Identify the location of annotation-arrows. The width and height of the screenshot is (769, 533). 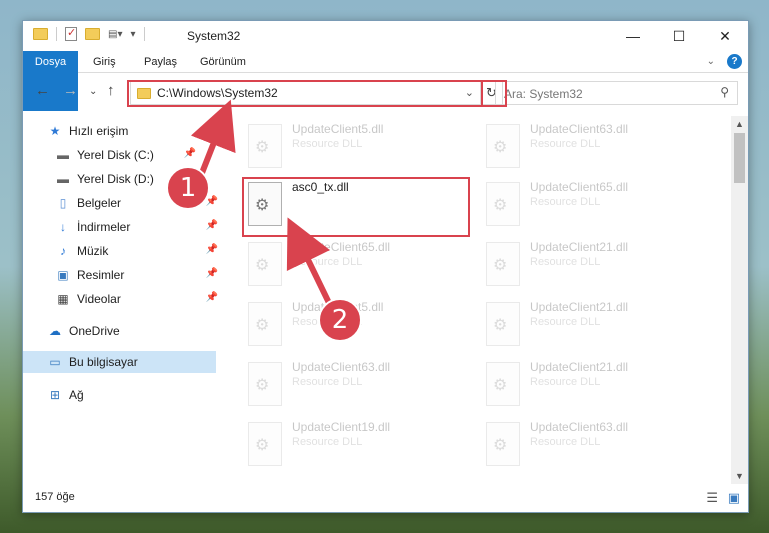
(262, 203).